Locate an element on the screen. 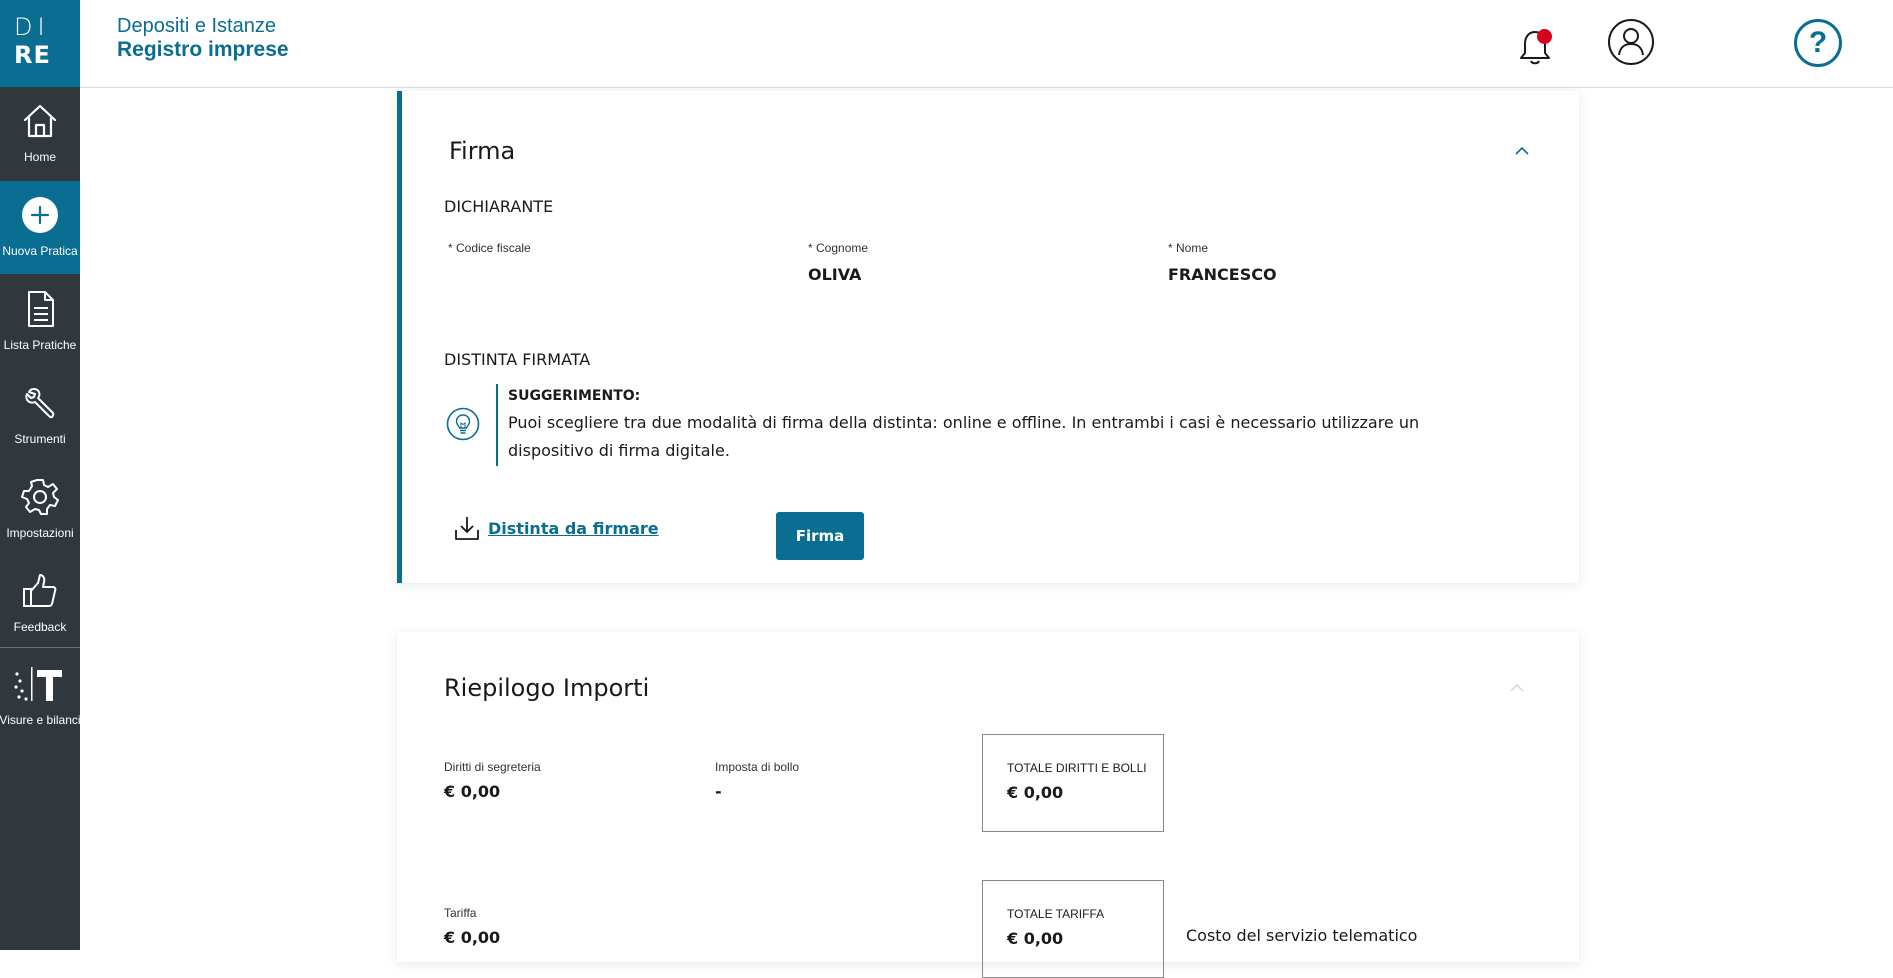  gear-icon is located at coordinates (40, 497).